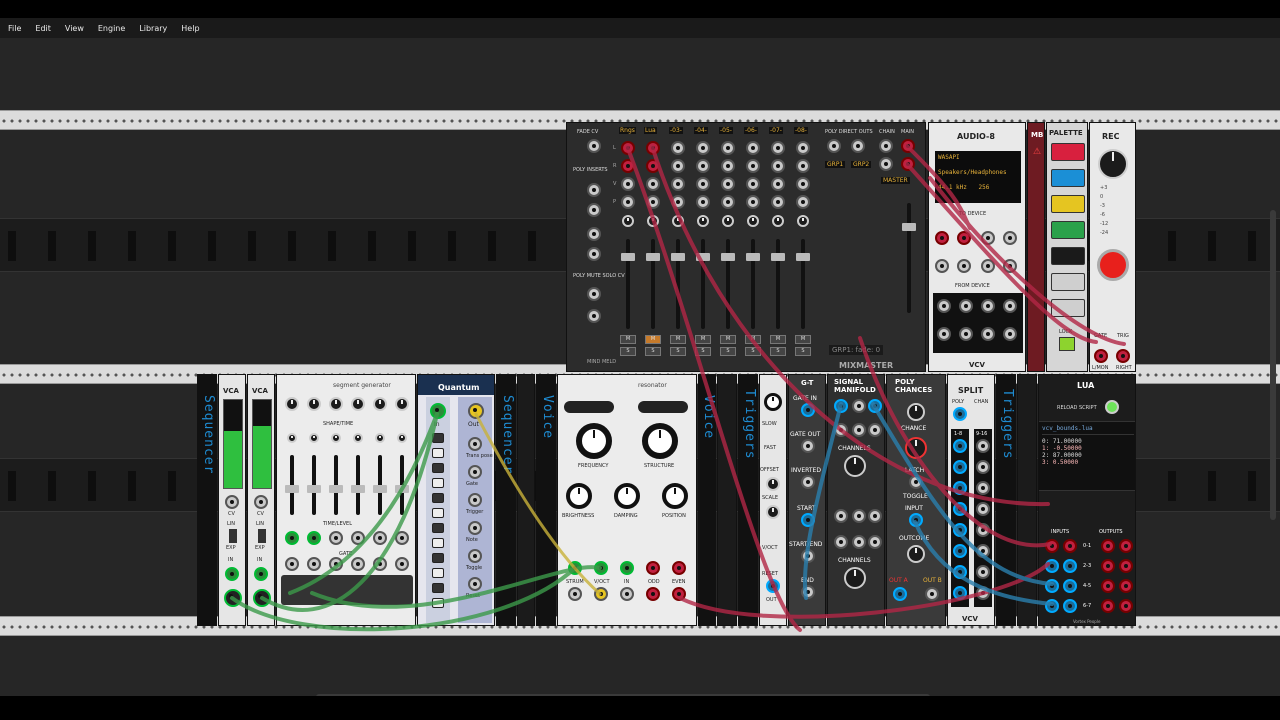 This screenshot has height=720, width=1280. I want to click on split-module: SPLIT POLY CHAN 1-8 9-16 VCV, so click(971, 500).